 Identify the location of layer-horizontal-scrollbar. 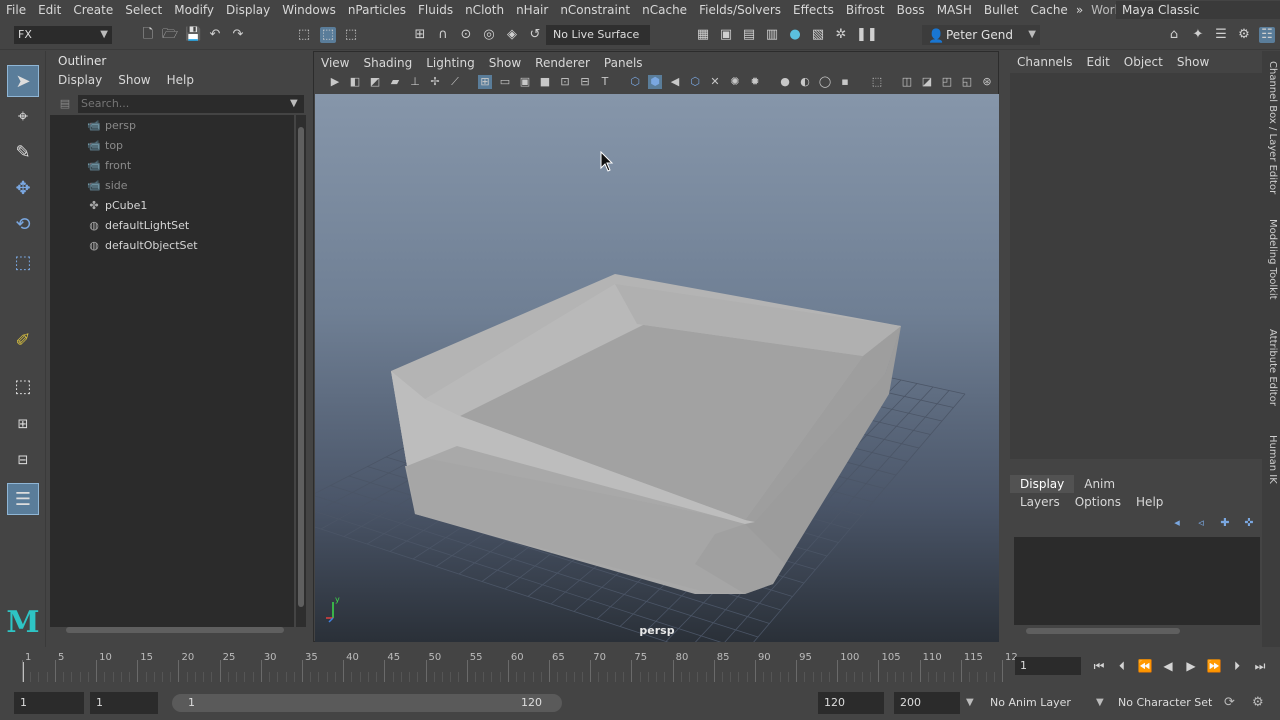
(1136, 631).